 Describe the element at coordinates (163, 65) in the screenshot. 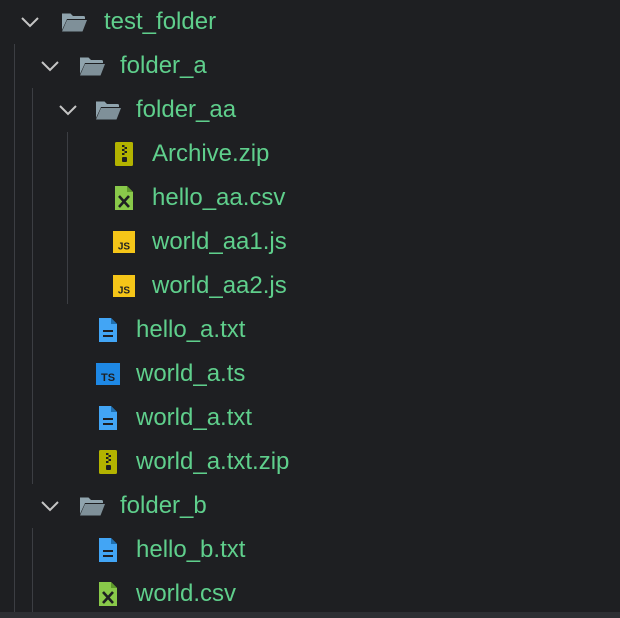

I see `tree-item-label: folder_a` at that location.